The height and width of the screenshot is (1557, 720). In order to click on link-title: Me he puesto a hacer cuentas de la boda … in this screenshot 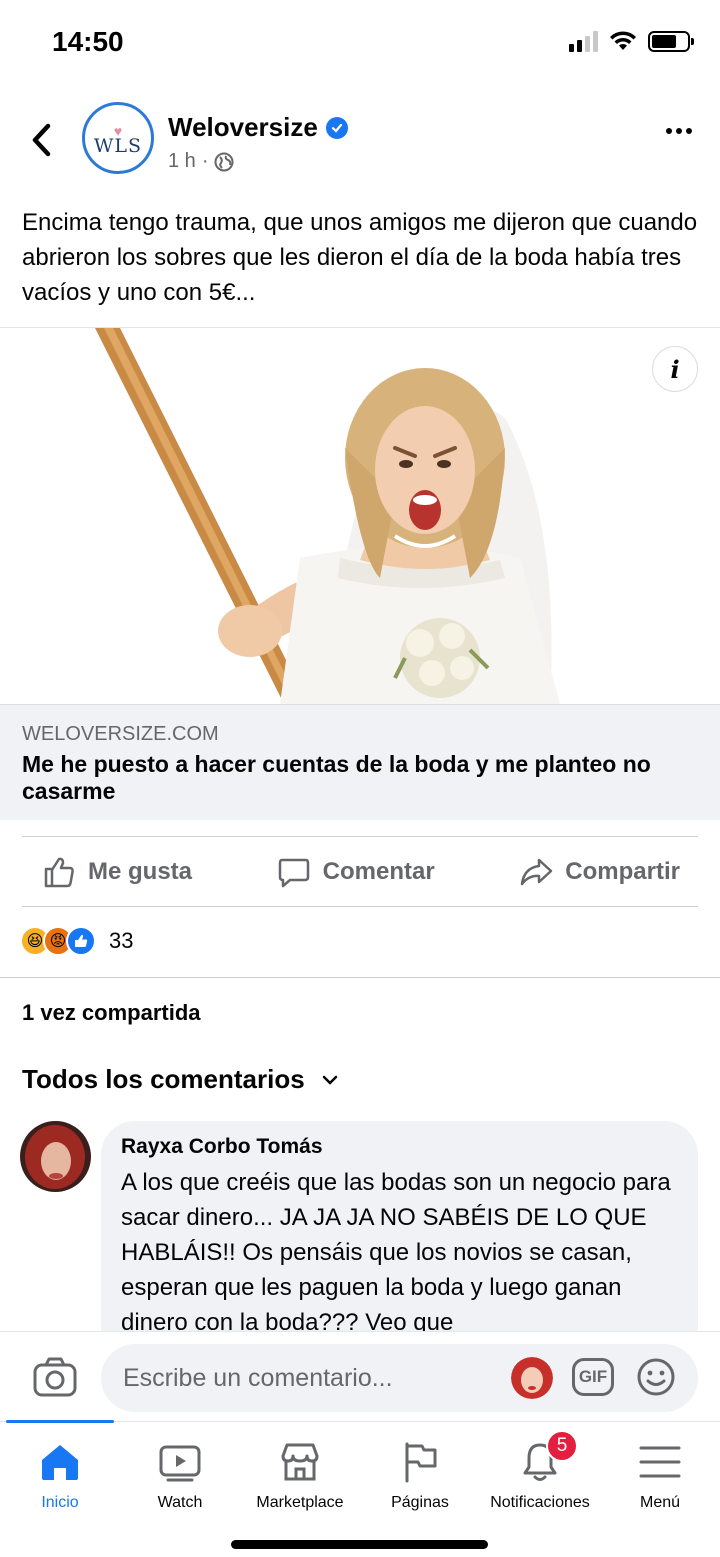, I will do `click(336, 777)`.